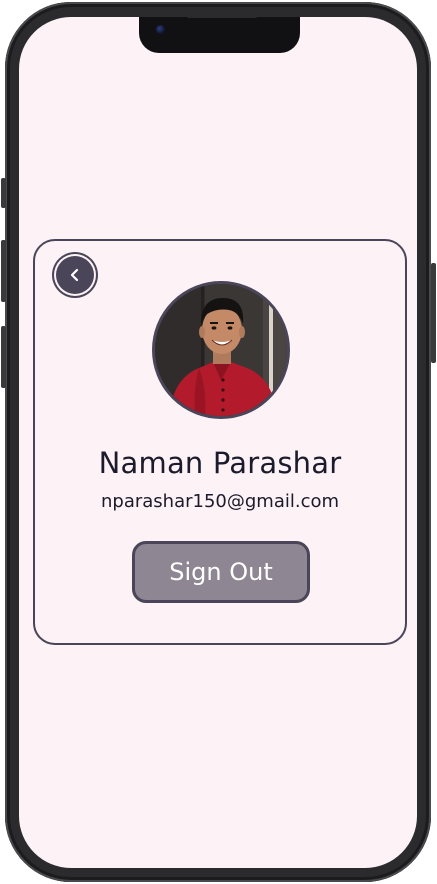 The image size is (437, 884). Describe the element at coordinates (433, 313) in the screenshot. I see `power-button` at that location.